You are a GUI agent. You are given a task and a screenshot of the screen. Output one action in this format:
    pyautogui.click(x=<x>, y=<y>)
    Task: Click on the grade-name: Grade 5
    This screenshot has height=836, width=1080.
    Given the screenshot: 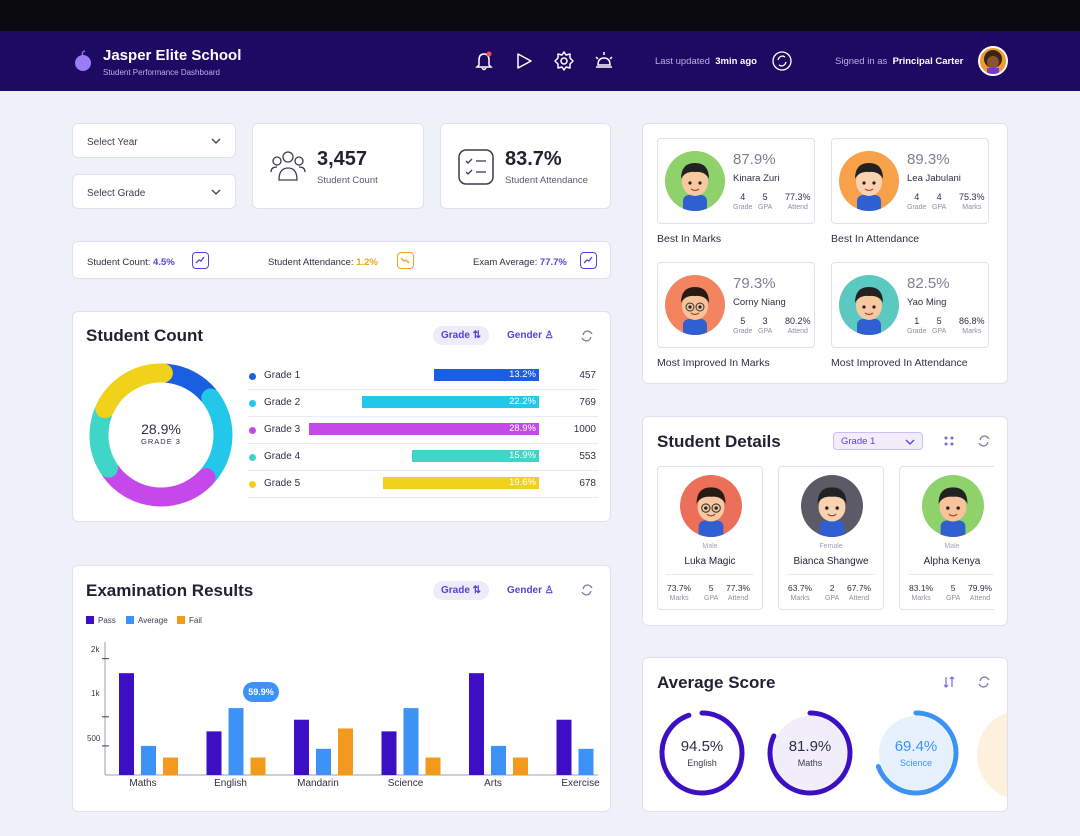 What is the action you would take?
    pyautogui.click(x=282, y=483)
    